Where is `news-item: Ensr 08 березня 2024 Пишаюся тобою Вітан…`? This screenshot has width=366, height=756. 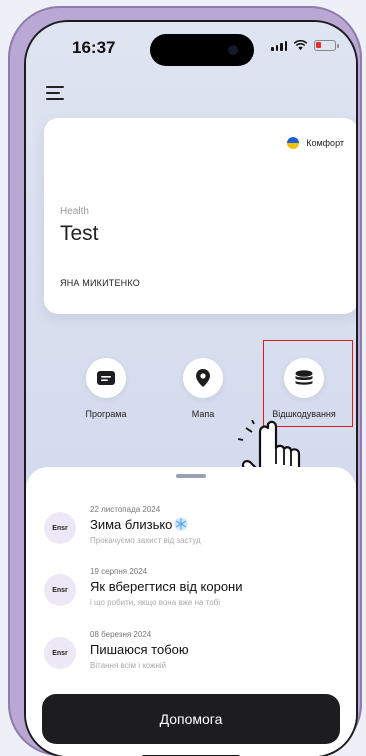 news-item: Ensr 08 березня 2024 Пишаюся тобою Вітан… is located at coordinates (194, 657).